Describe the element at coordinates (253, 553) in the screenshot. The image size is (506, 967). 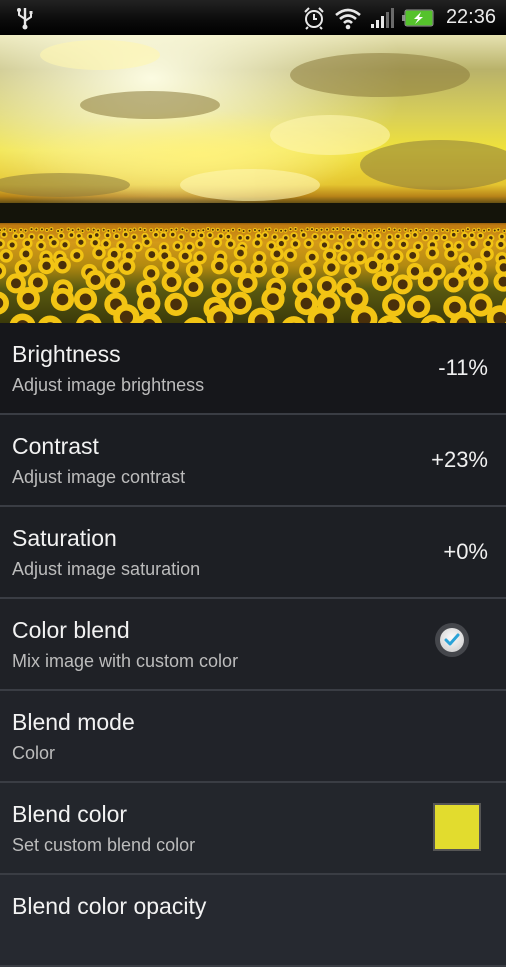
I see `setting-saturation: Saturation Adjust image saturation +0%` at that location.